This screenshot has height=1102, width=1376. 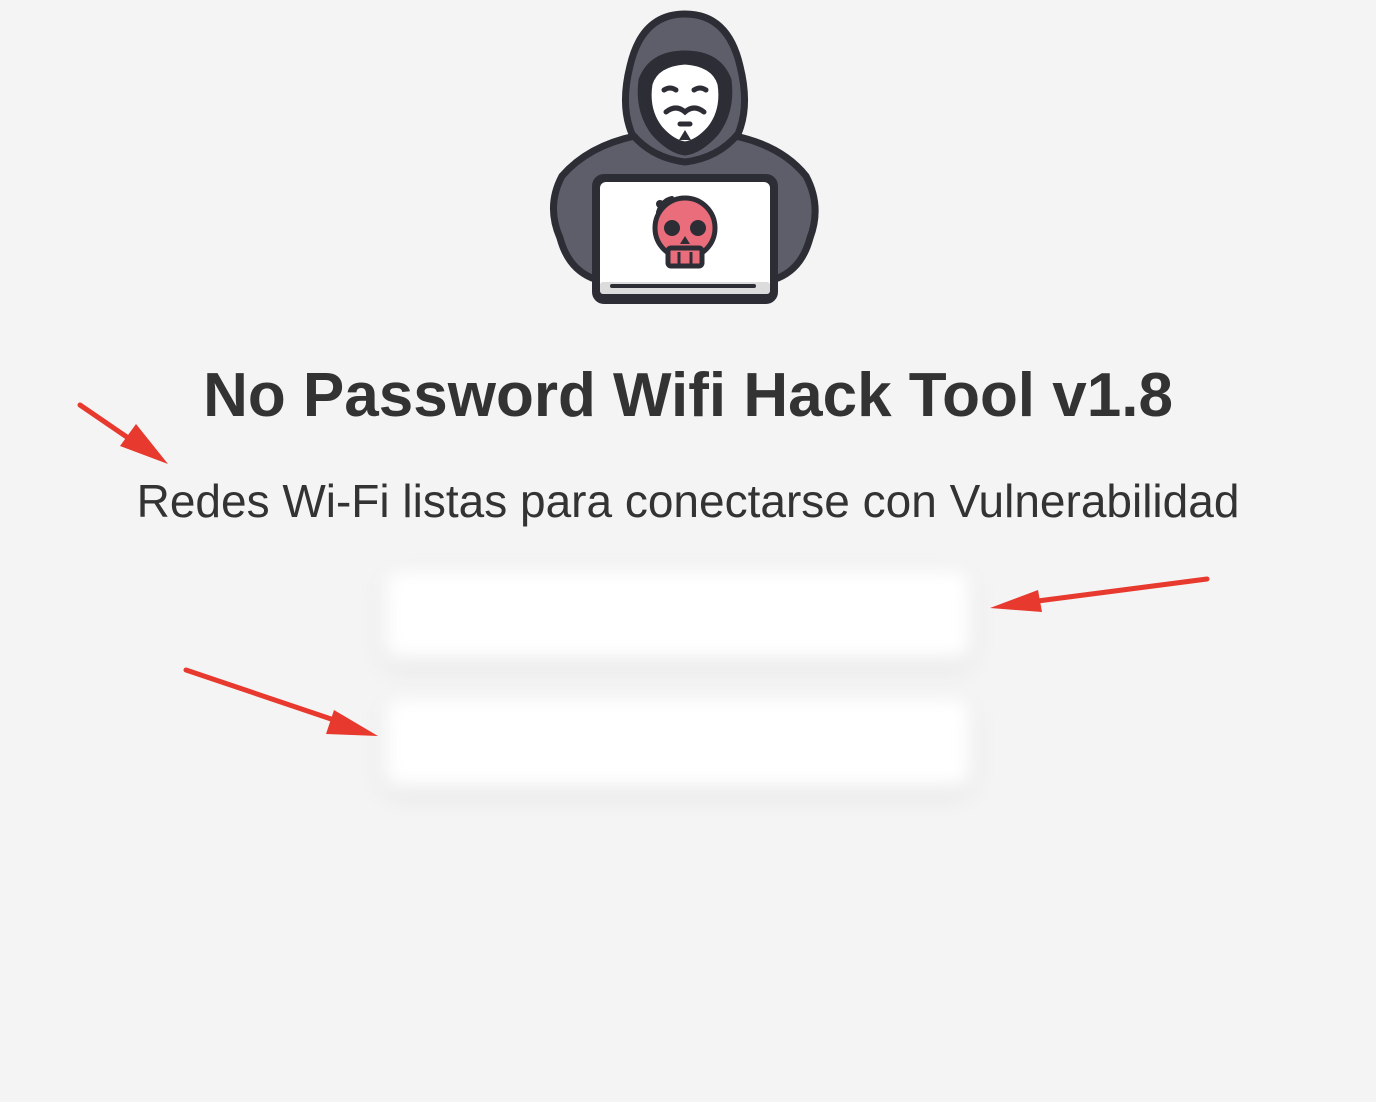 What do you see at coordinates (688, 395) in the screenshot?
I see `page-title: No Password Wifi Hack Tool v1.8` at bounding box center [688, 395].